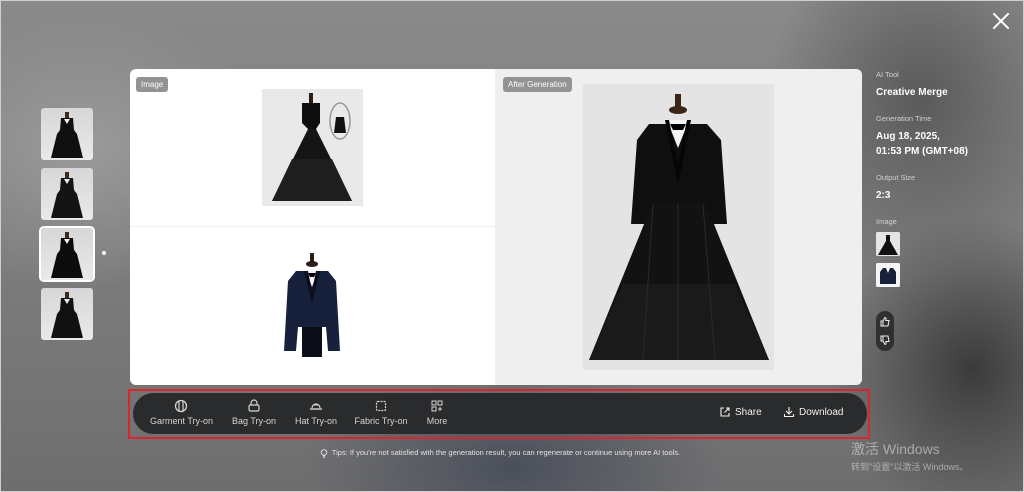 The image size is (1024, 492). I want to click on ball-gown-image, so click(312, 147).